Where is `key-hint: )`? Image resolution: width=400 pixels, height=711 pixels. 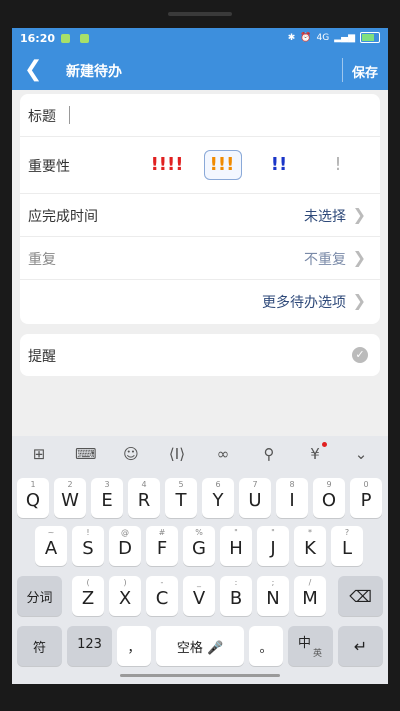 key-hint: ) is located at coordinates (125, 582).